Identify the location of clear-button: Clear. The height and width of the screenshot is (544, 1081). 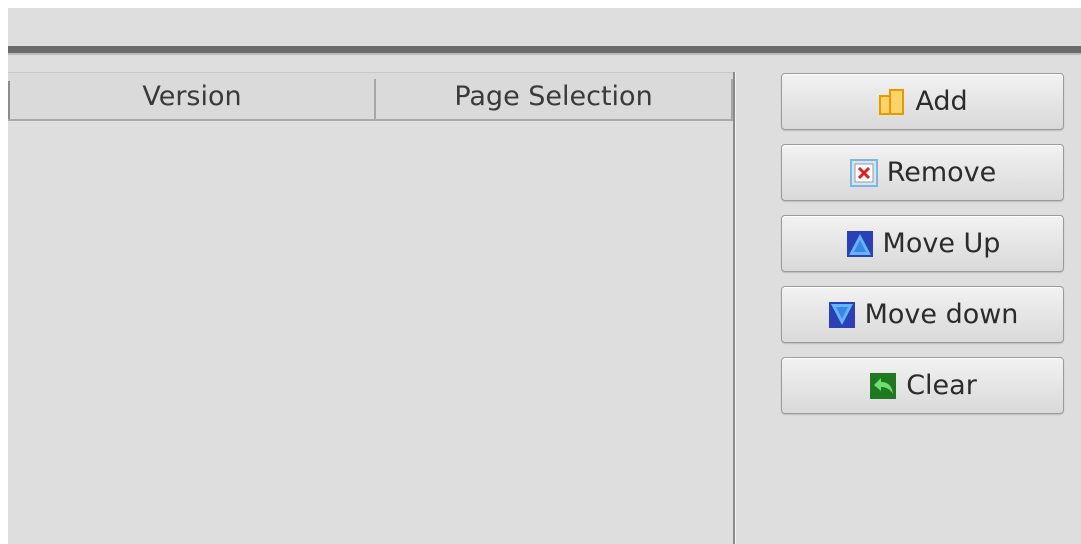
(922, 385).